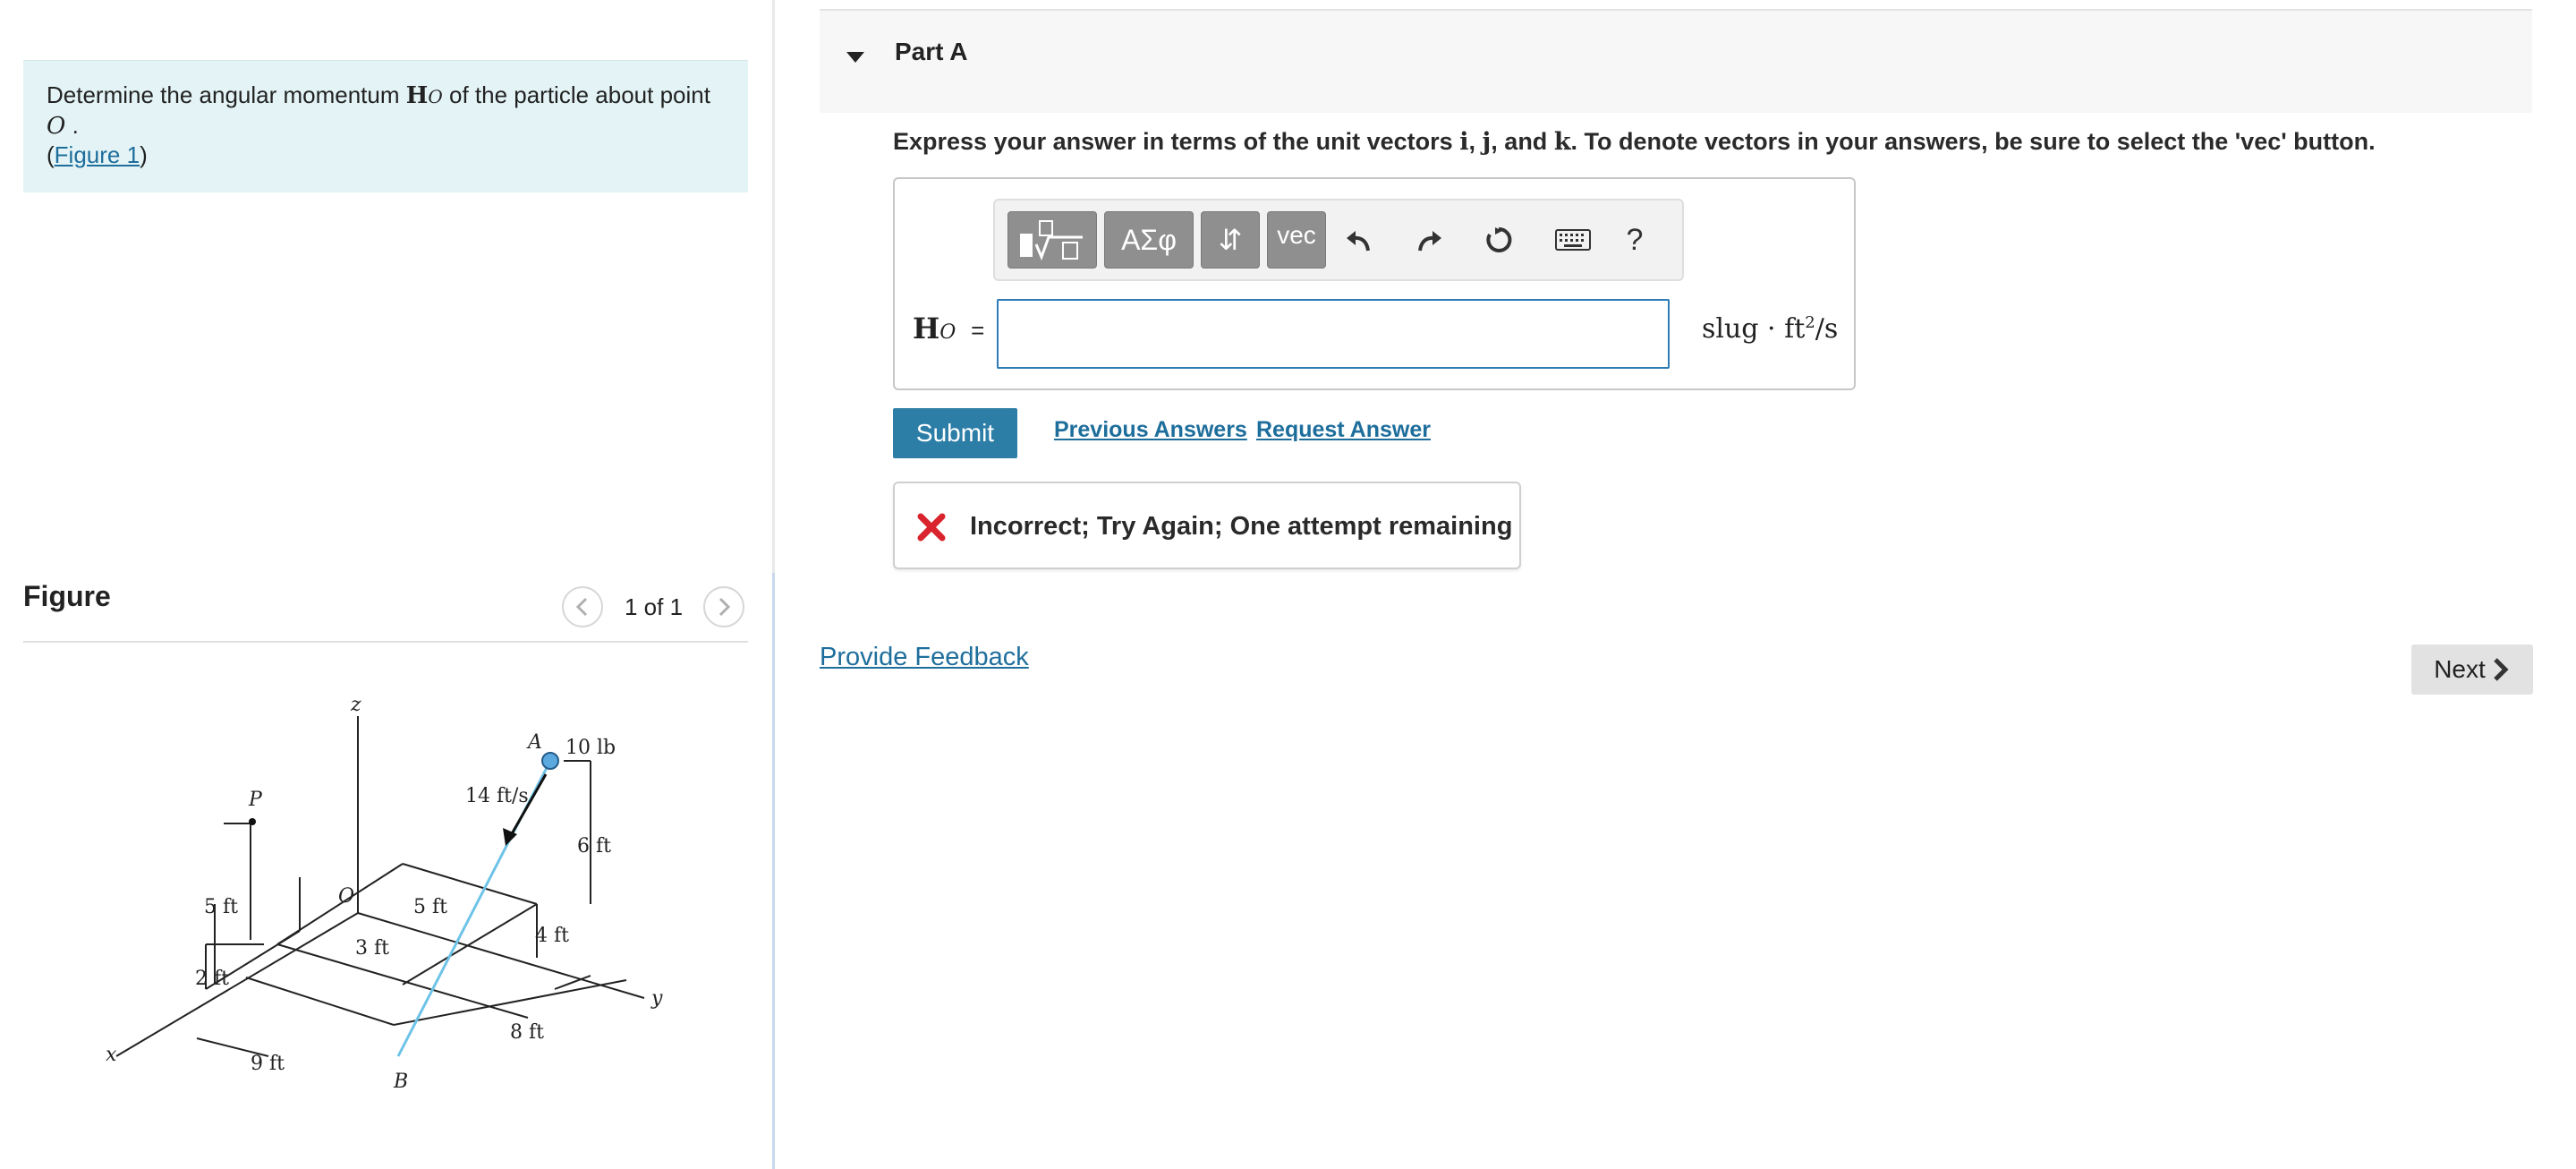  I want to click on undo-icon, so click(1359, 240).